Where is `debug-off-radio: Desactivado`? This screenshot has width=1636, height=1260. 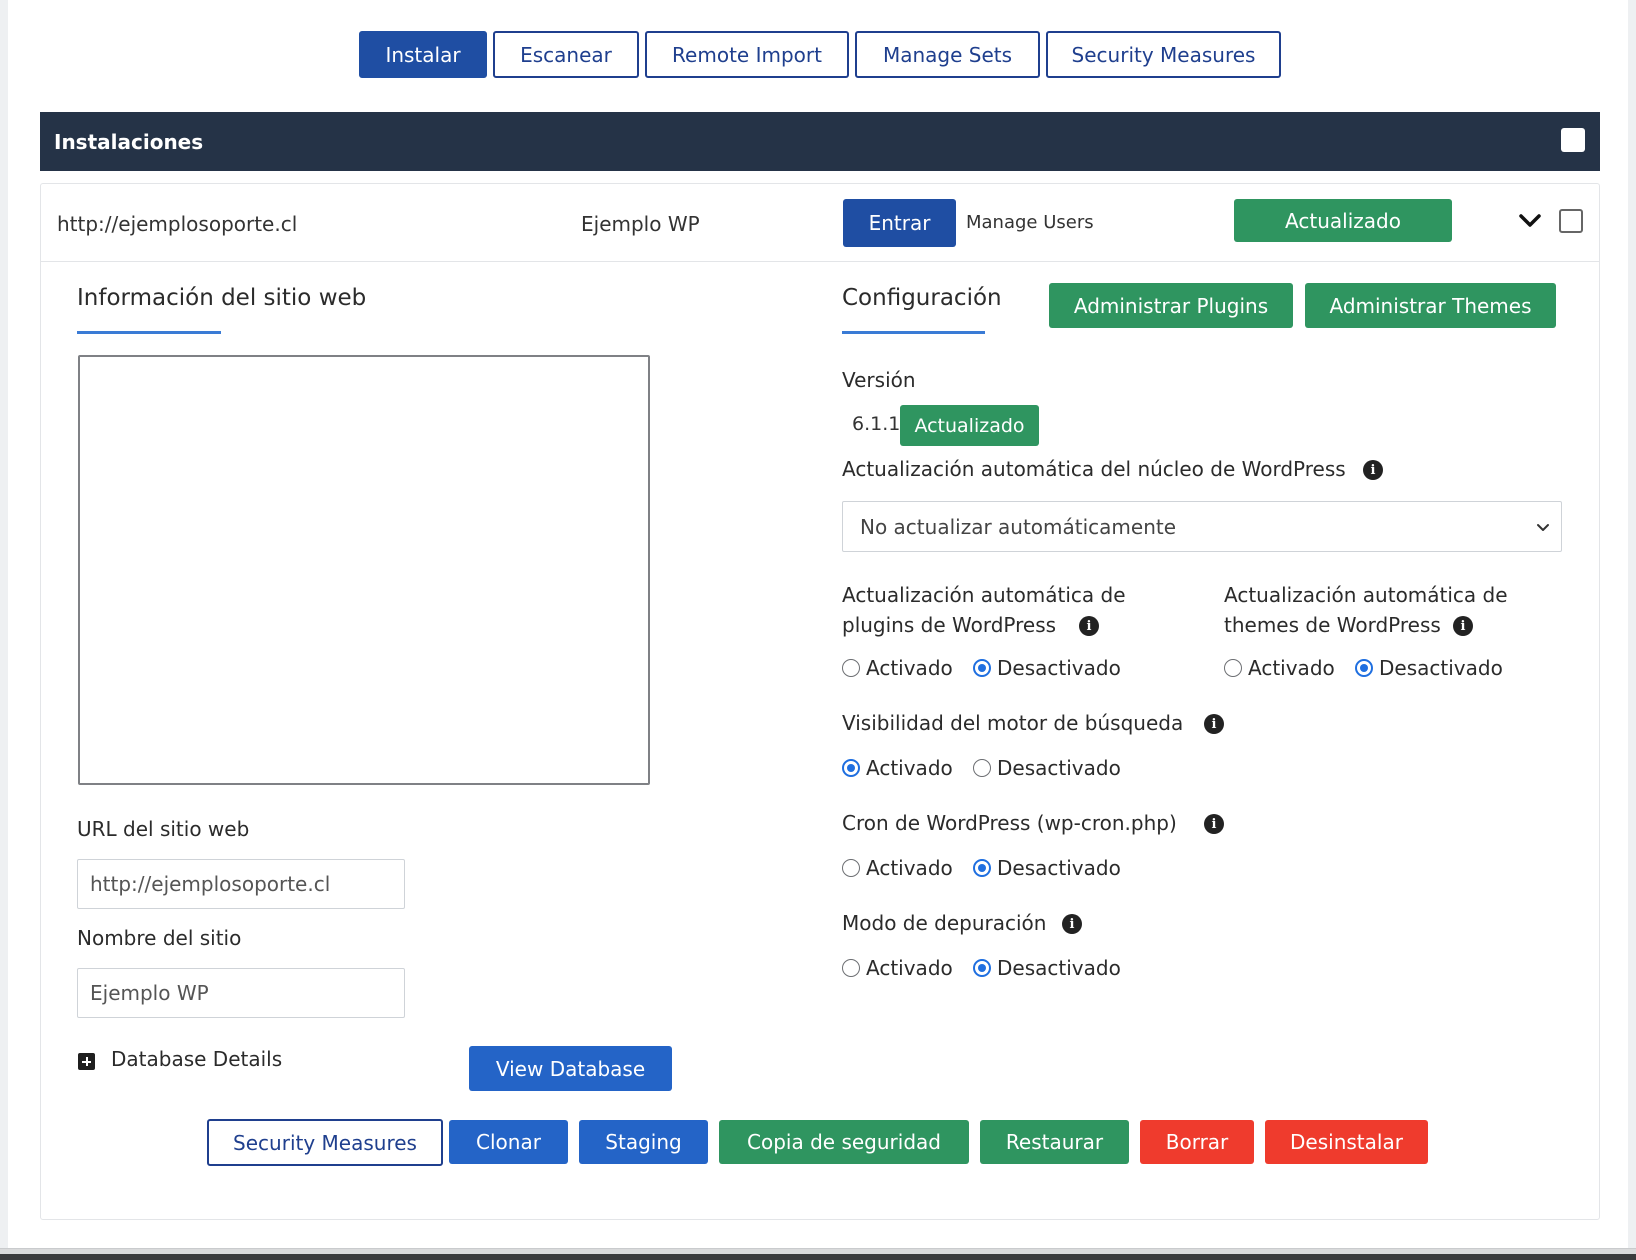 debug-off-radio: Desactivado is located at coordinates (1047, 968).